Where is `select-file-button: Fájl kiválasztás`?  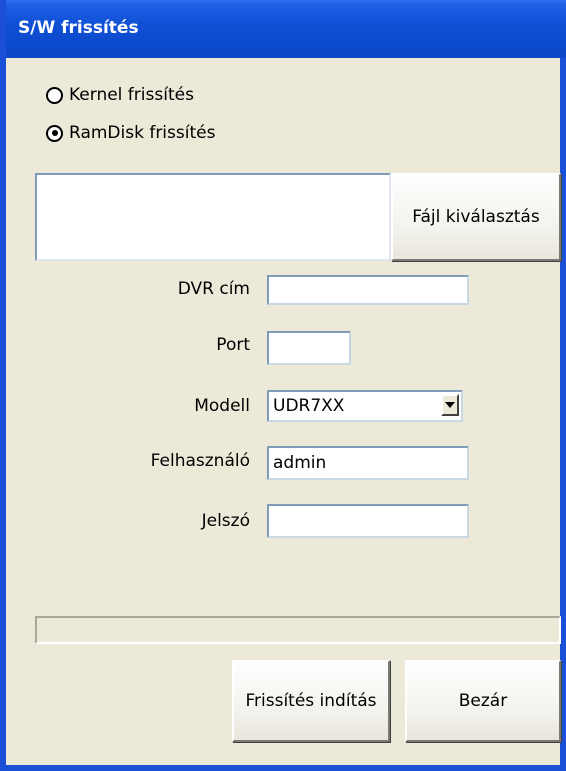 select-file-button: Fájl kiválasztás is located at coordinates (476, 217).